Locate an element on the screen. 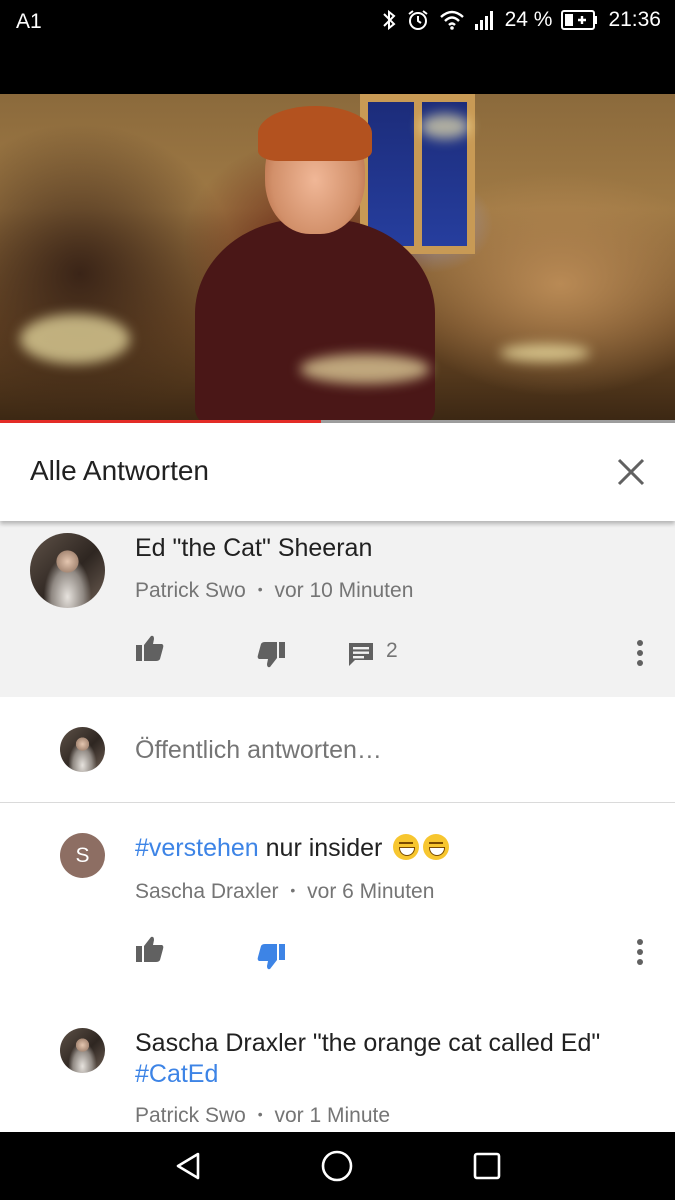 The height and width of the screenshot is (1200, 675). video-person-hair is located at coordinates (315, 133).